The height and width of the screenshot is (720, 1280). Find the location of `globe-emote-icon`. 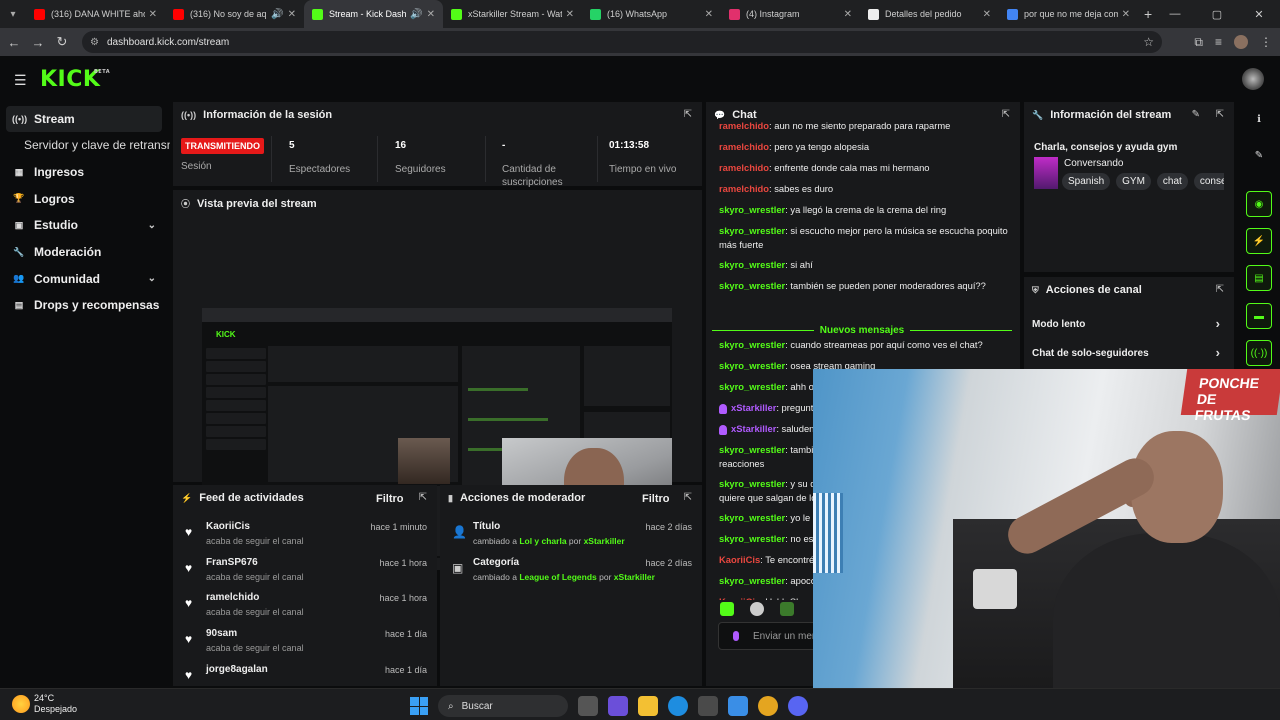

globe-emote-icon is located at coordinates (757, 609).